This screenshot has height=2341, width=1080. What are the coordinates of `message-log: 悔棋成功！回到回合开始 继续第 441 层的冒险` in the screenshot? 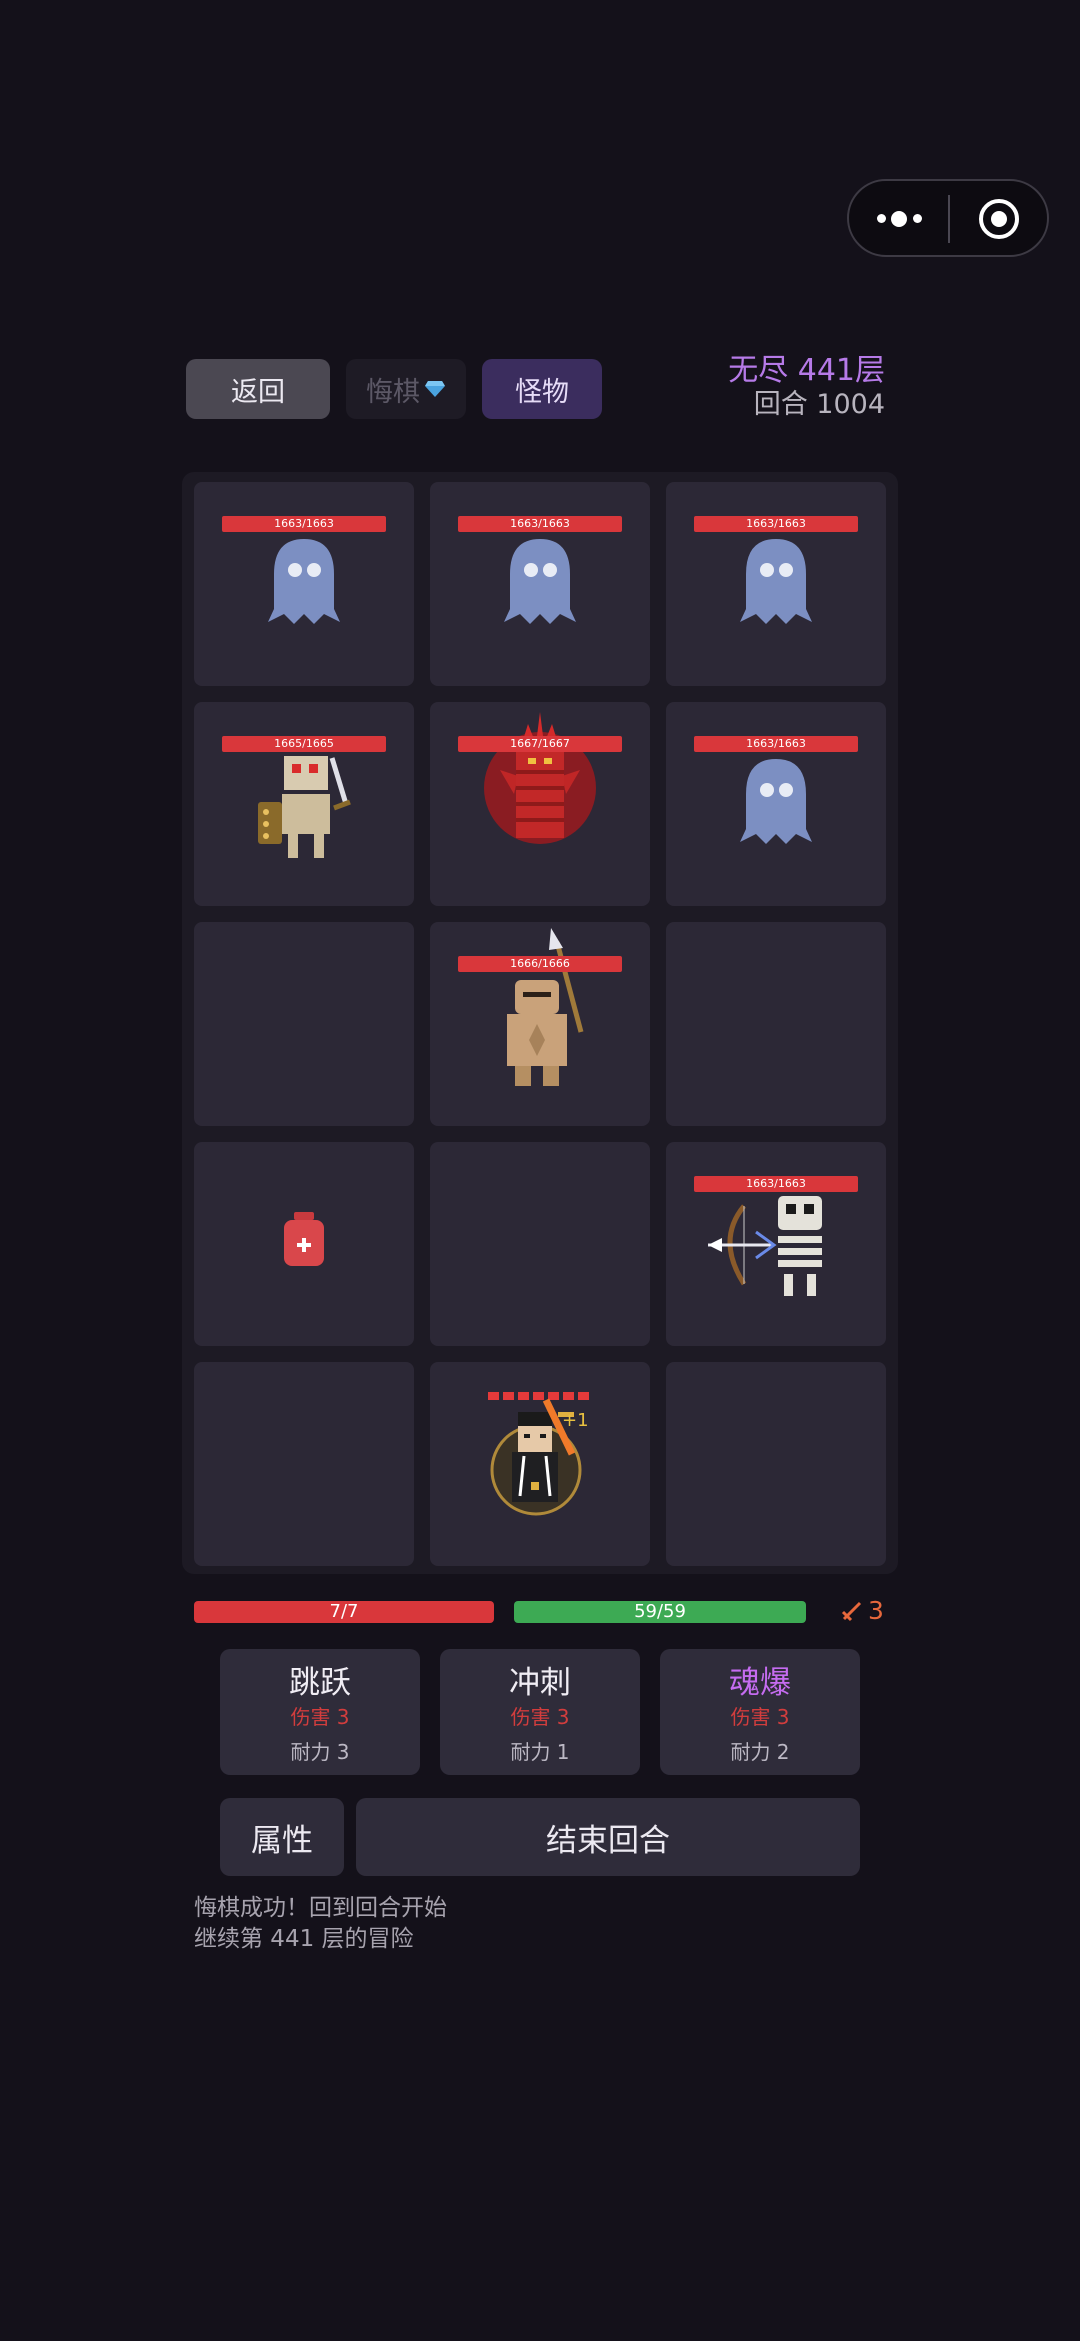 It's located at (320, 1924).